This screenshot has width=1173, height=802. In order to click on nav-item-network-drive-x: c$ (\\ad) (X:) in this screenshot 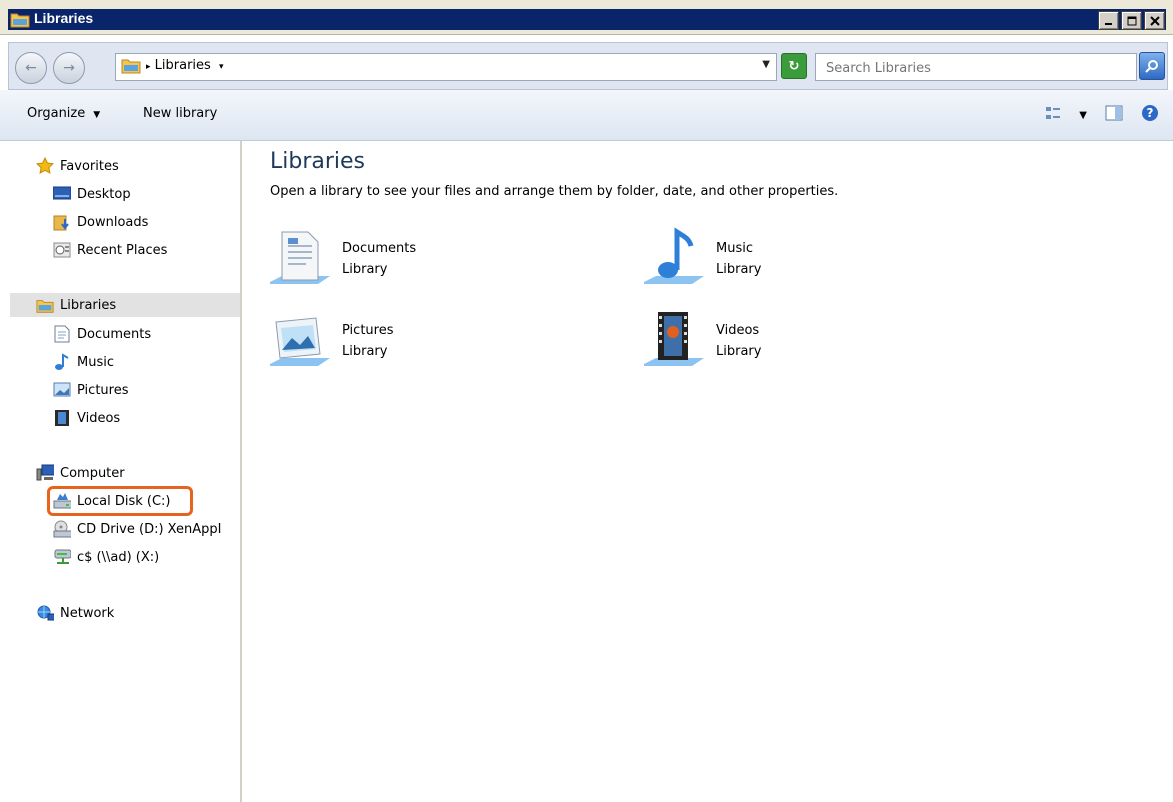, I will do `click(106, 557)`.